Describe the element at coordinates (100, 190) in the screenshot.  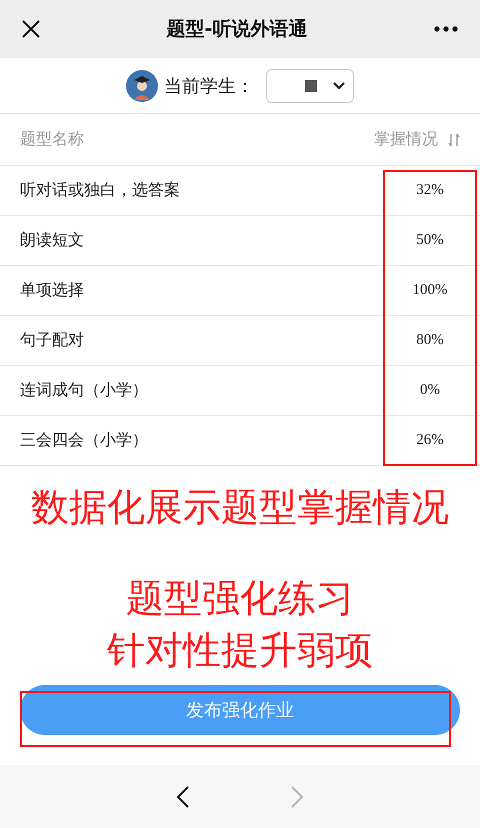
I see `table-cell: 听对话或独白，选答案` at that location.